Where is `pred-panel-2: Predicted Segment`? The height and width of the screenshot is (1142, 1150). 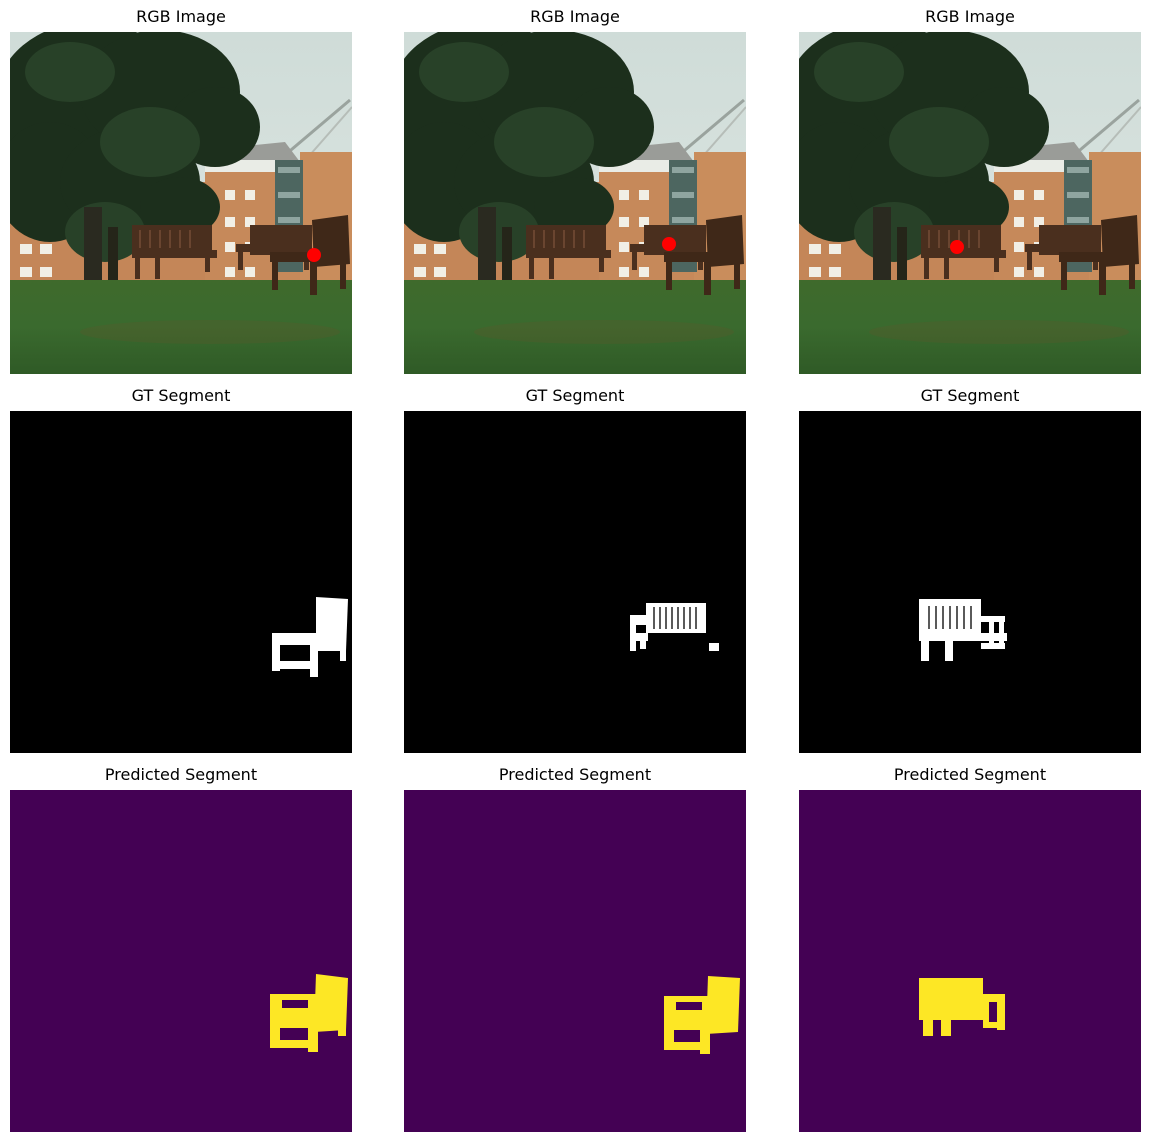 pred-panel-2: Predicted Segment is located at coordinates (575, 945).